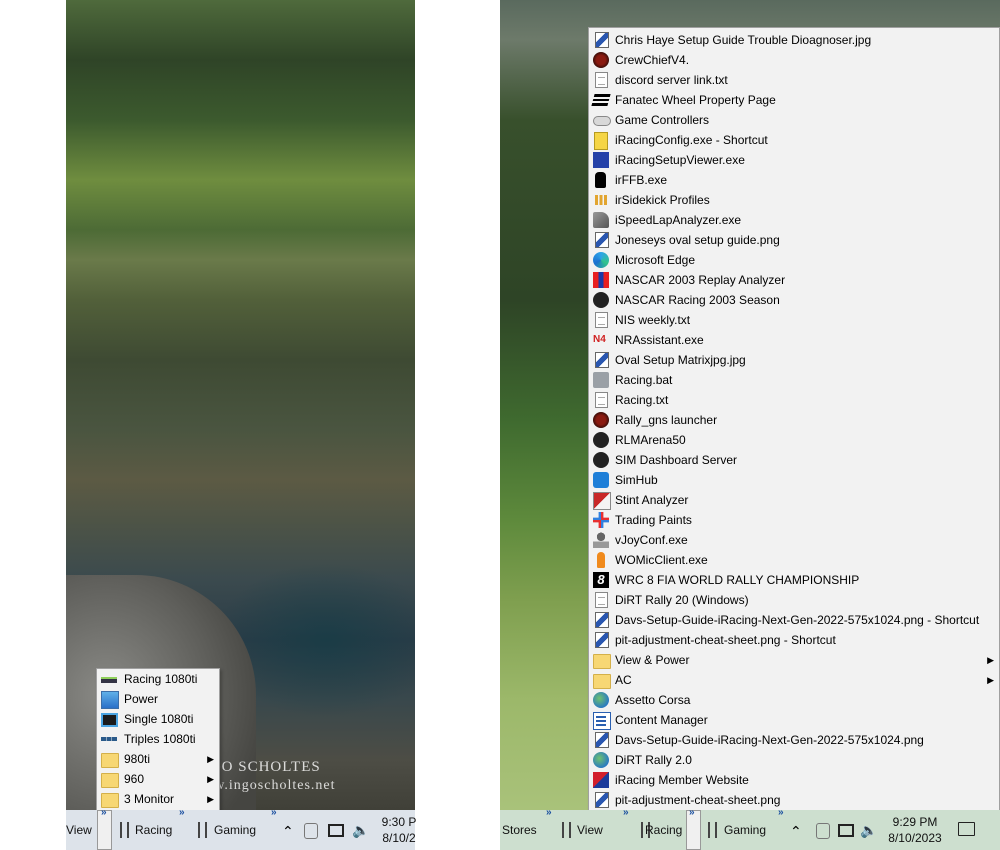  I want to click on menu-item: vJoyConf.exe, so click(794, 540).